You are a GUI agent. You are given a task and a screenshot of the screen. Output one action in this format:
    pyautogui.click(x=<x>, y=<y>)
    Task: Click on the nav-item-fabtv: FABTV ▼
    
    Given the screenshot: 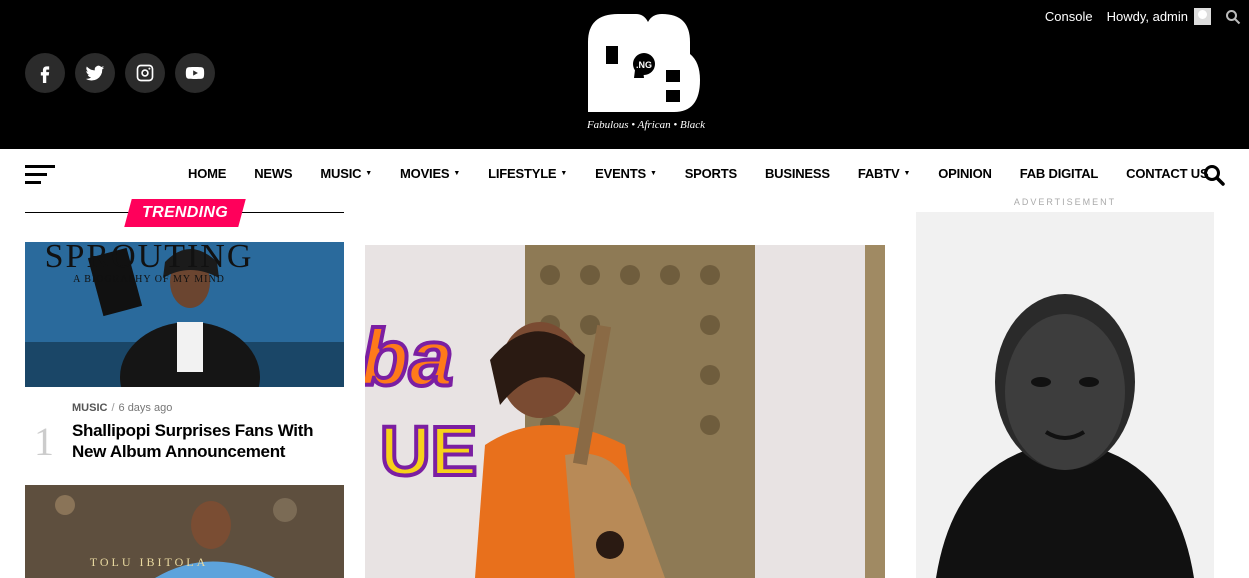 What is the action you would take?
    pyautogui.click(x=884, y=173)
    